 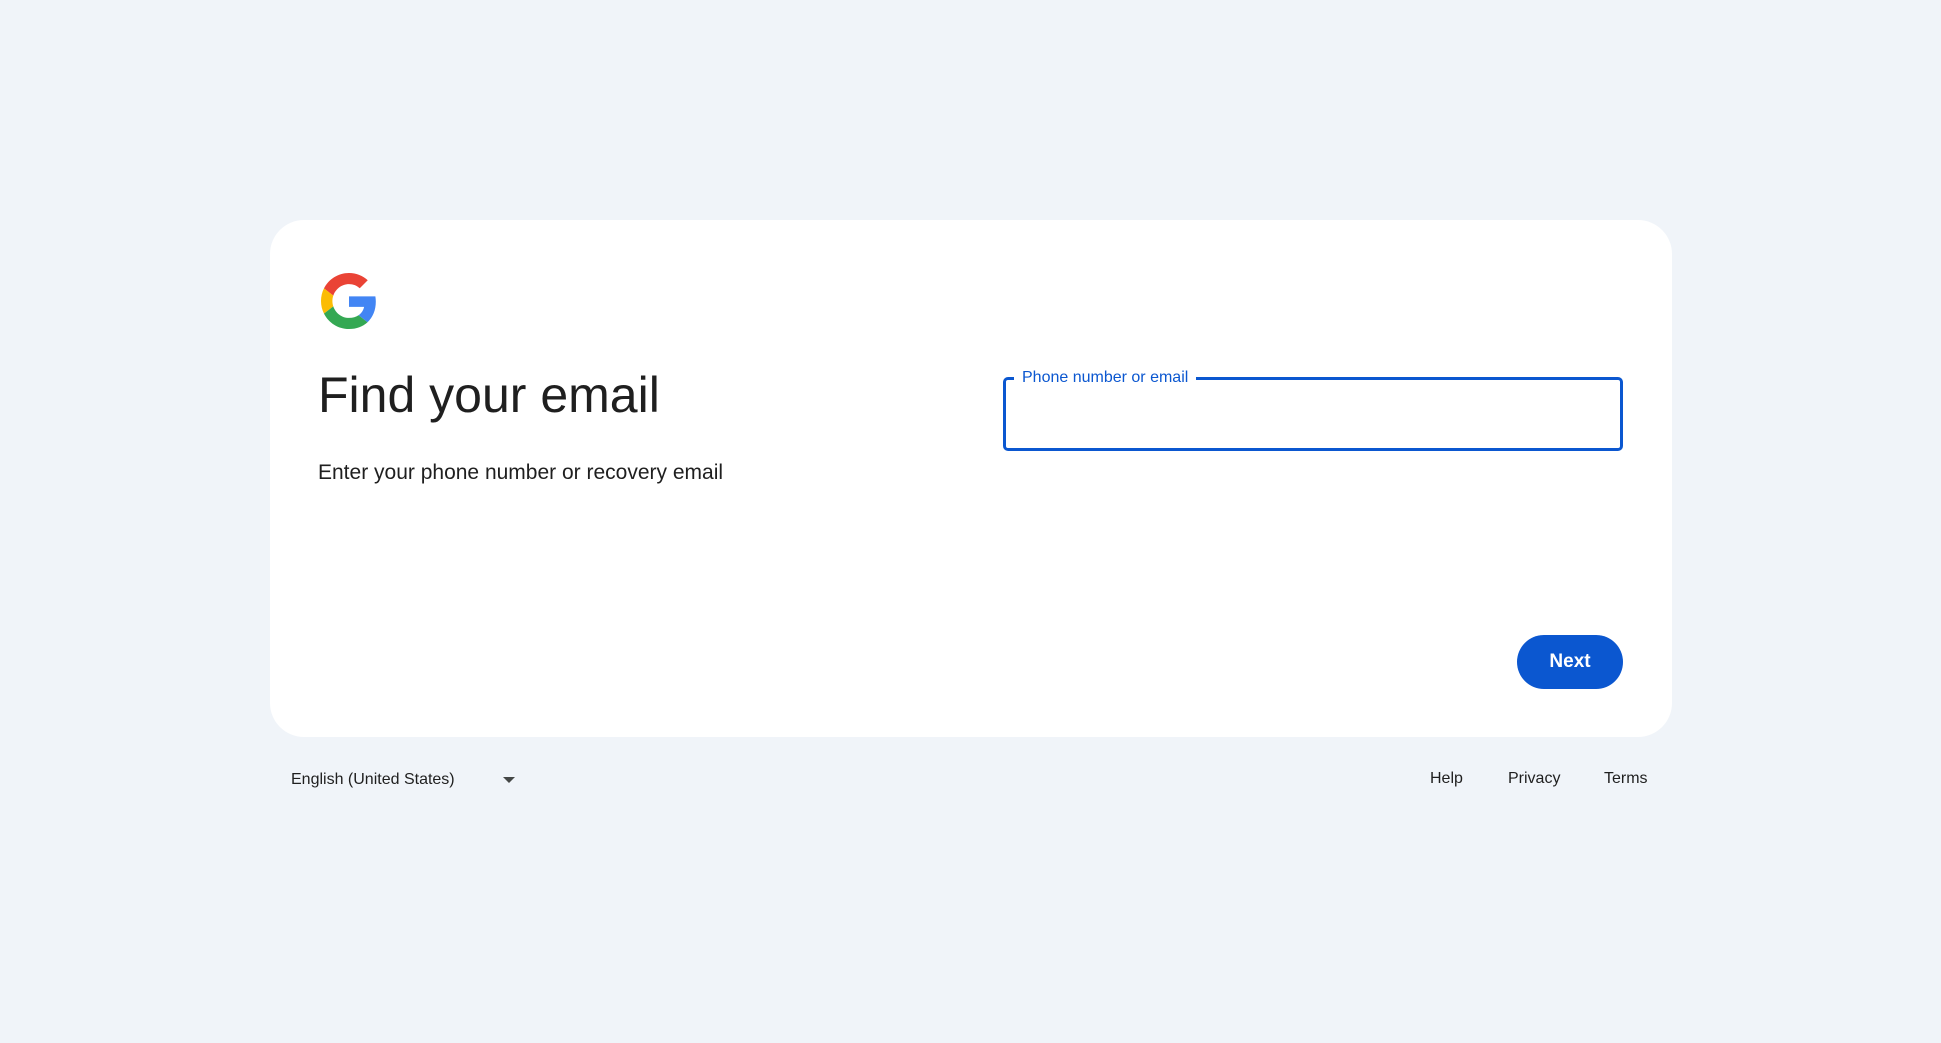 What do you see at coordinates (1446, 779) in the screenshot?
I see `help-link: Help` at bounding box center [1446, 779].